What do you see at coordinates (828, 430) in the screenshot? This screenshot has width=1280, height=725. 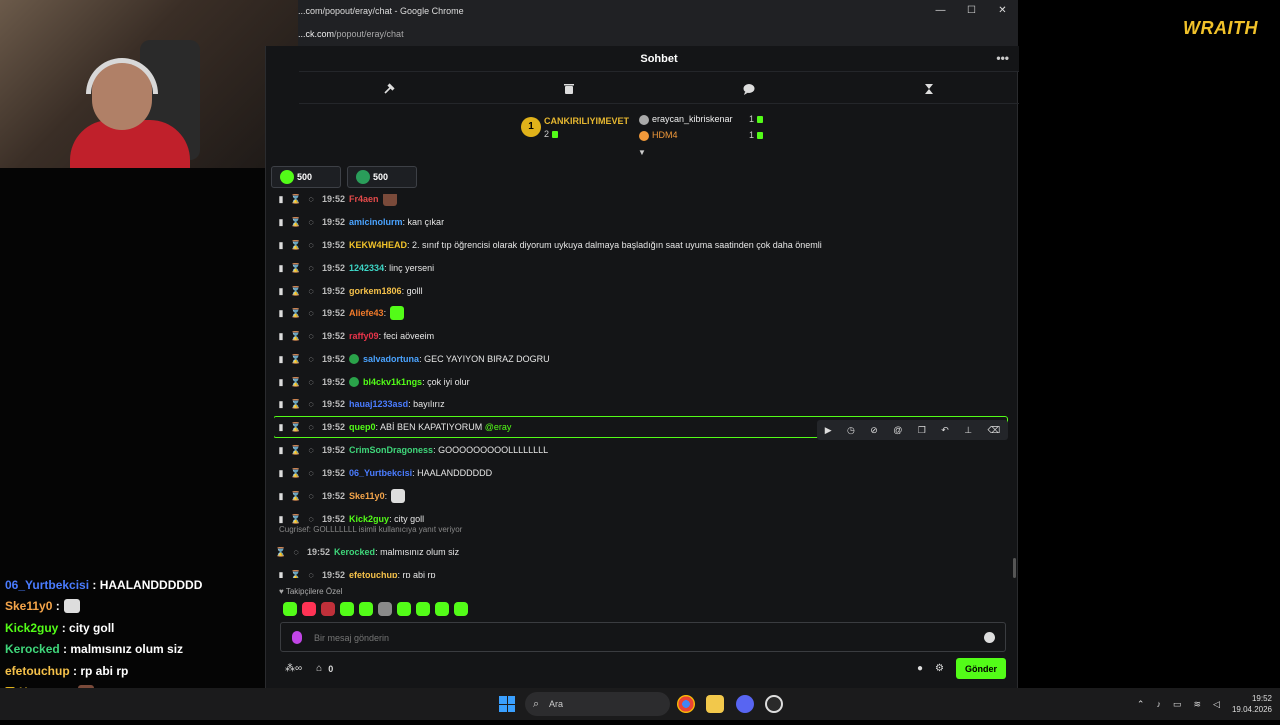 I see `play-icon: ▶` at bounding box center [828, 430].